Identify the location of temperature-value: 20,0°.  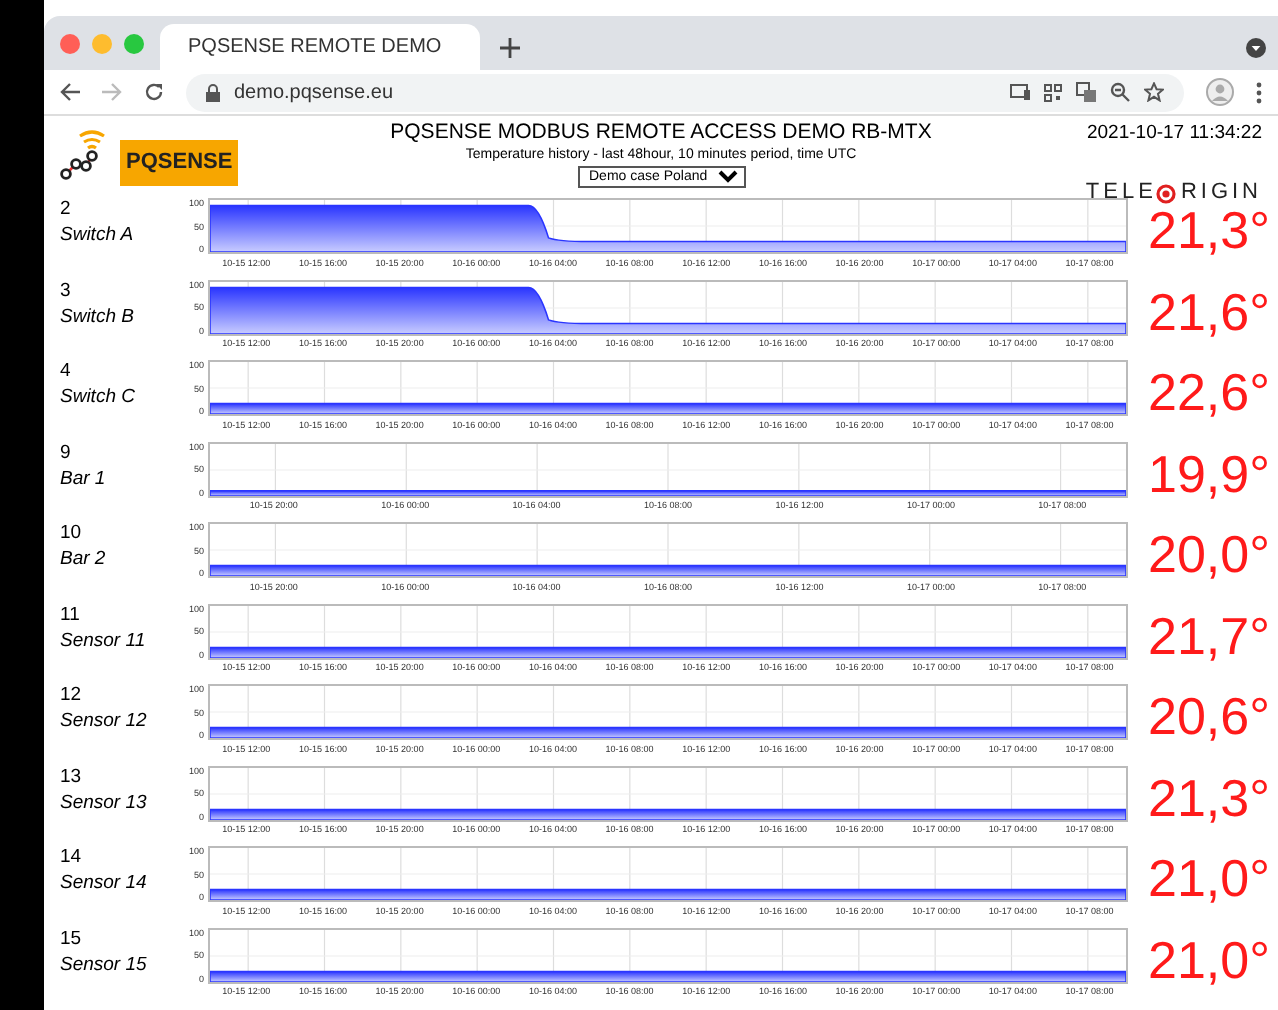
(1208, 554).